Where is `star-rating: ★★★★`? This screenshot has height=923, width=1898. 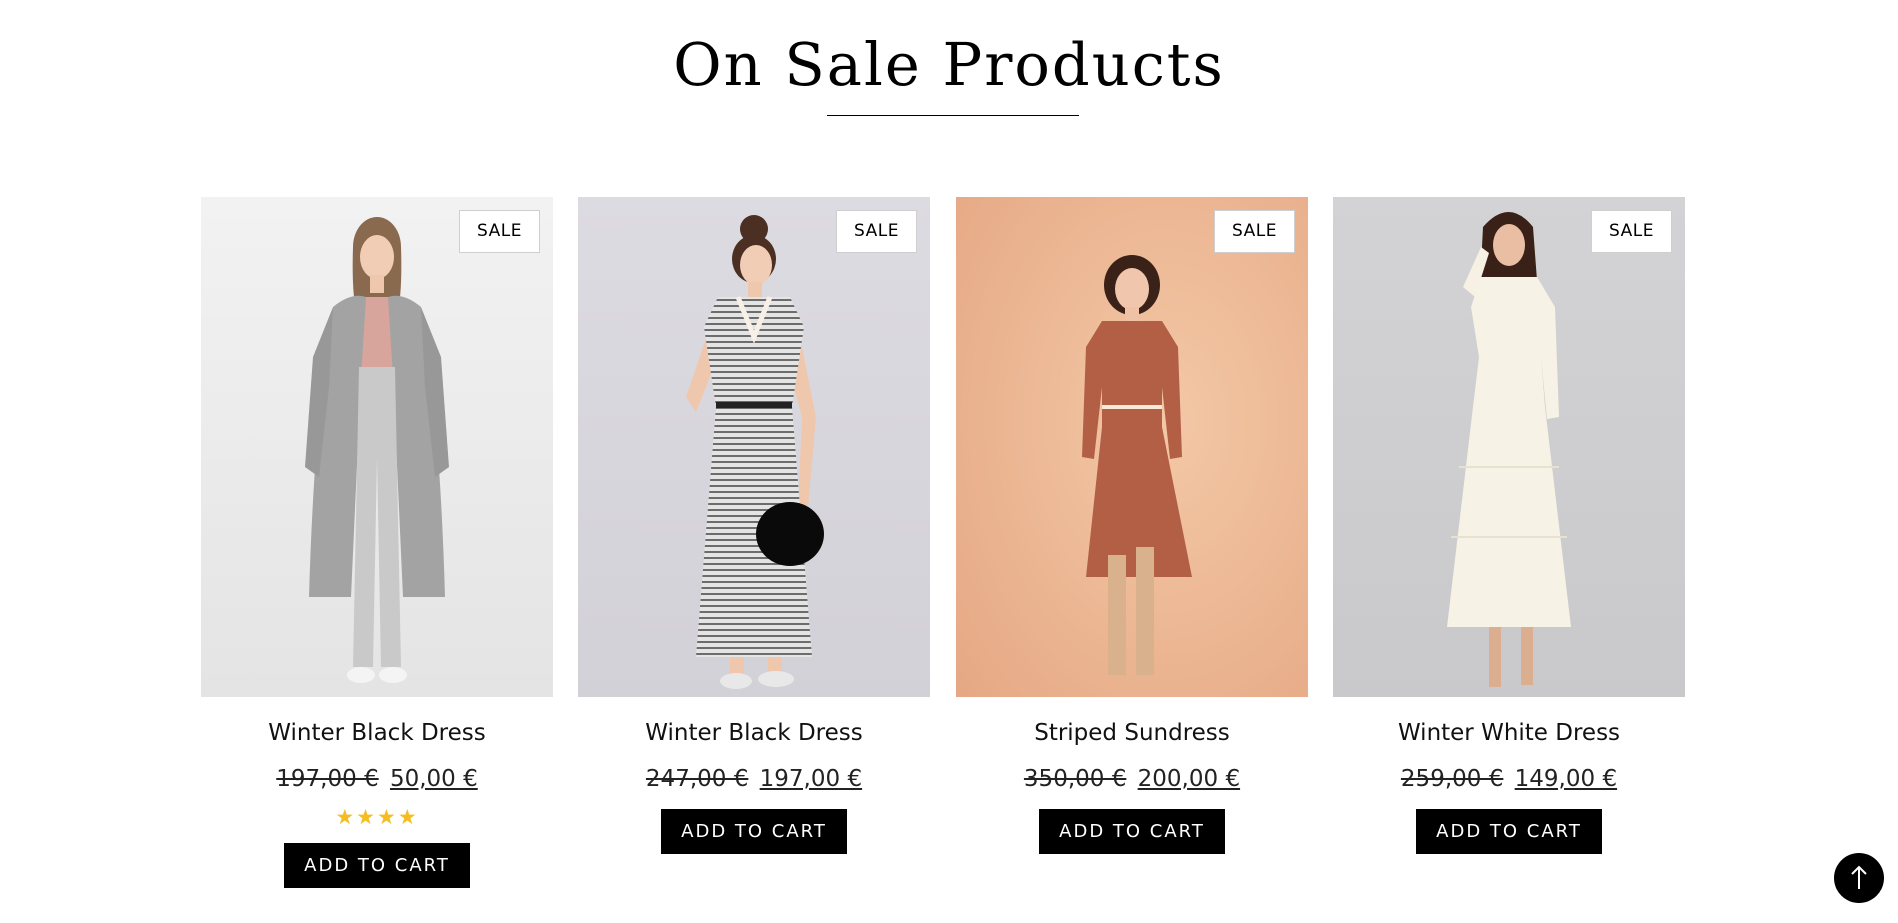
star-rating: ★★★★ is located at coordinates (377, 817).